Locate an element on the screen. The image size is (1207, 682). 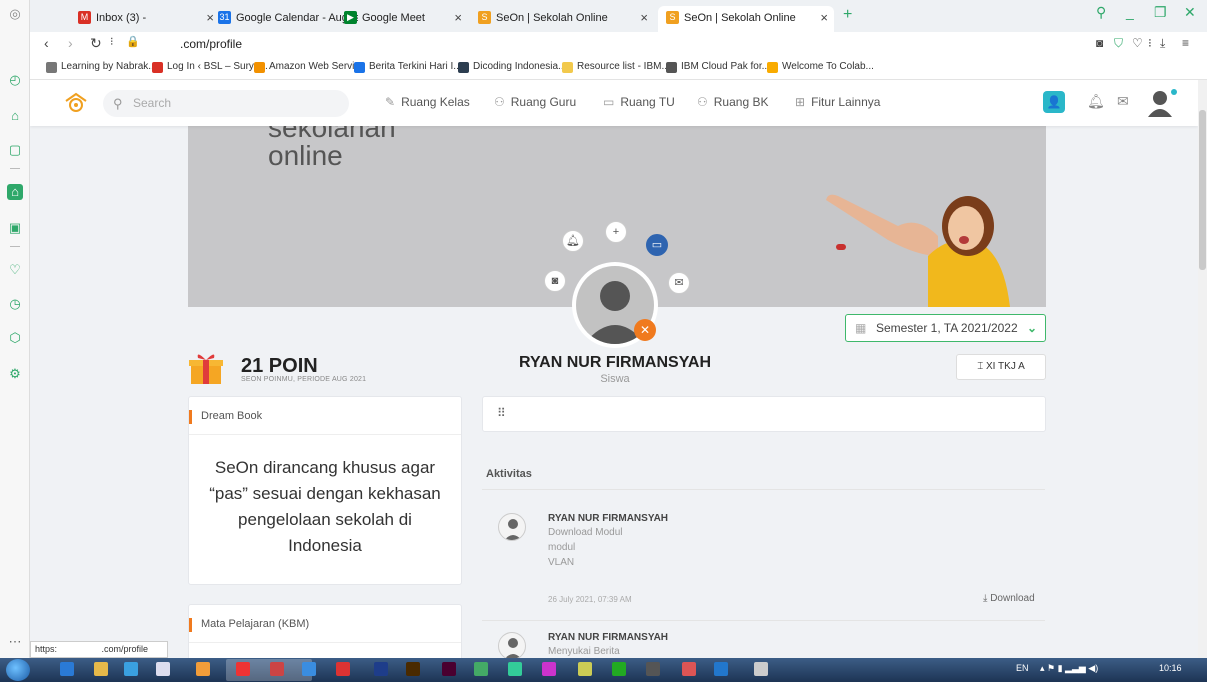
browser-logo-icon: ◎ is located at coordinates (15, 14).